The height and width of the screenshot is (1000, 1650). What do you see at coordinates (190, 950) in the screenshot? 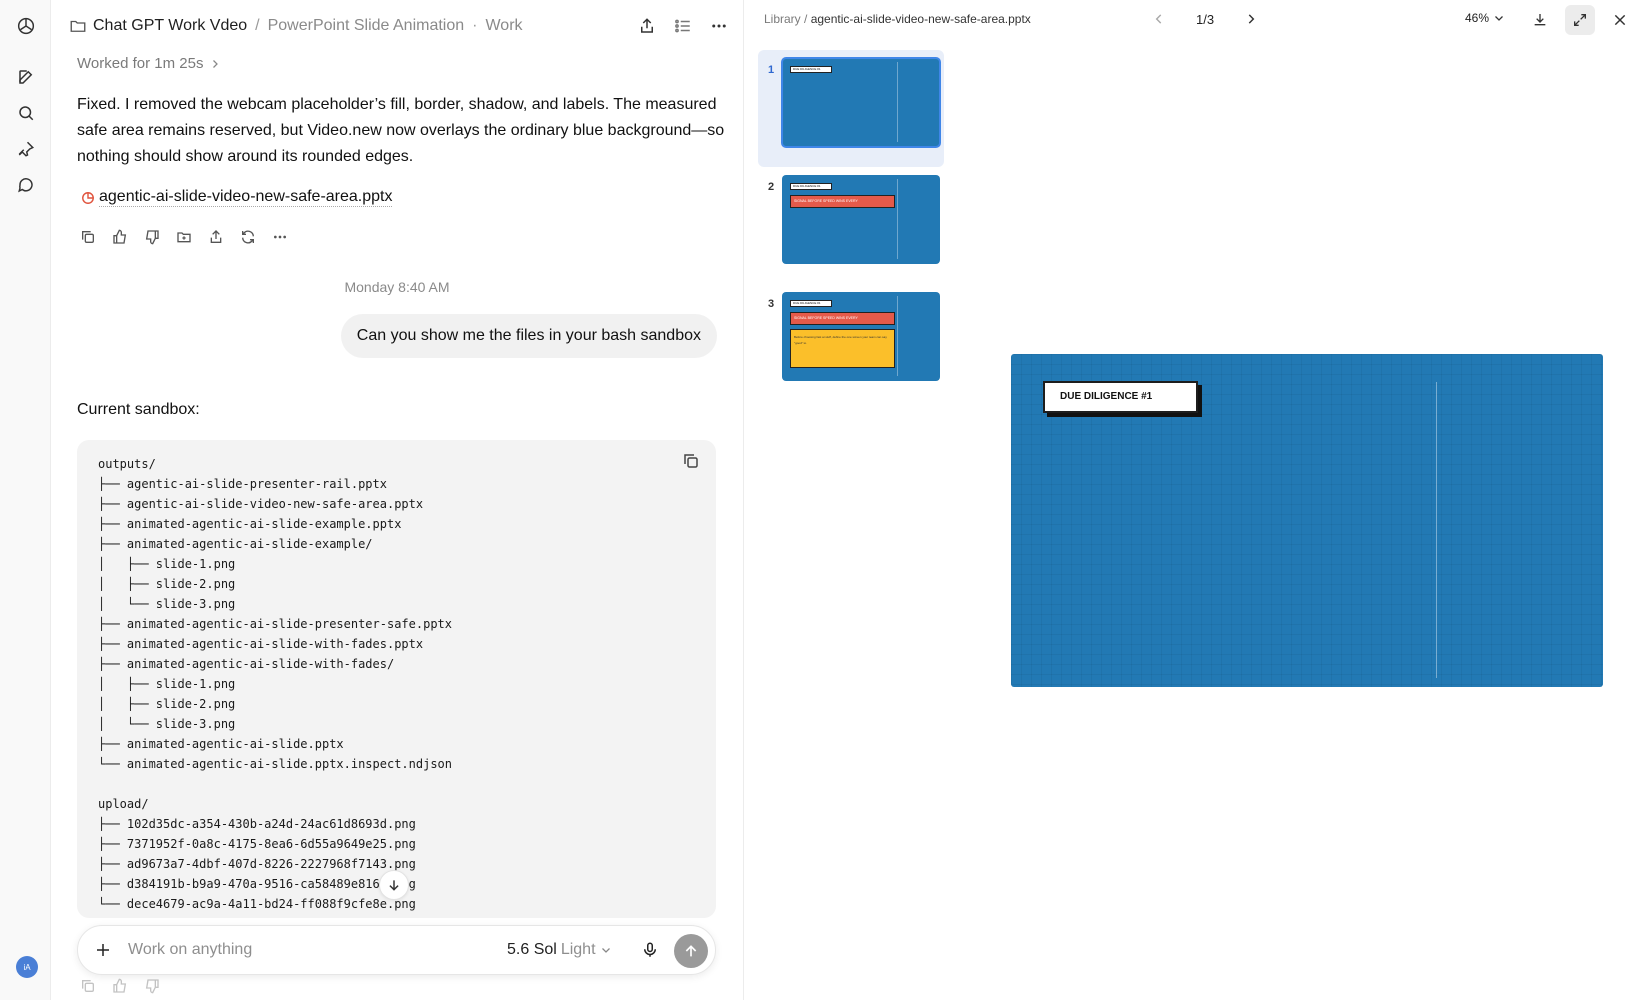
I see `composer-input: Work on anything` at bounding box center [190, 950].